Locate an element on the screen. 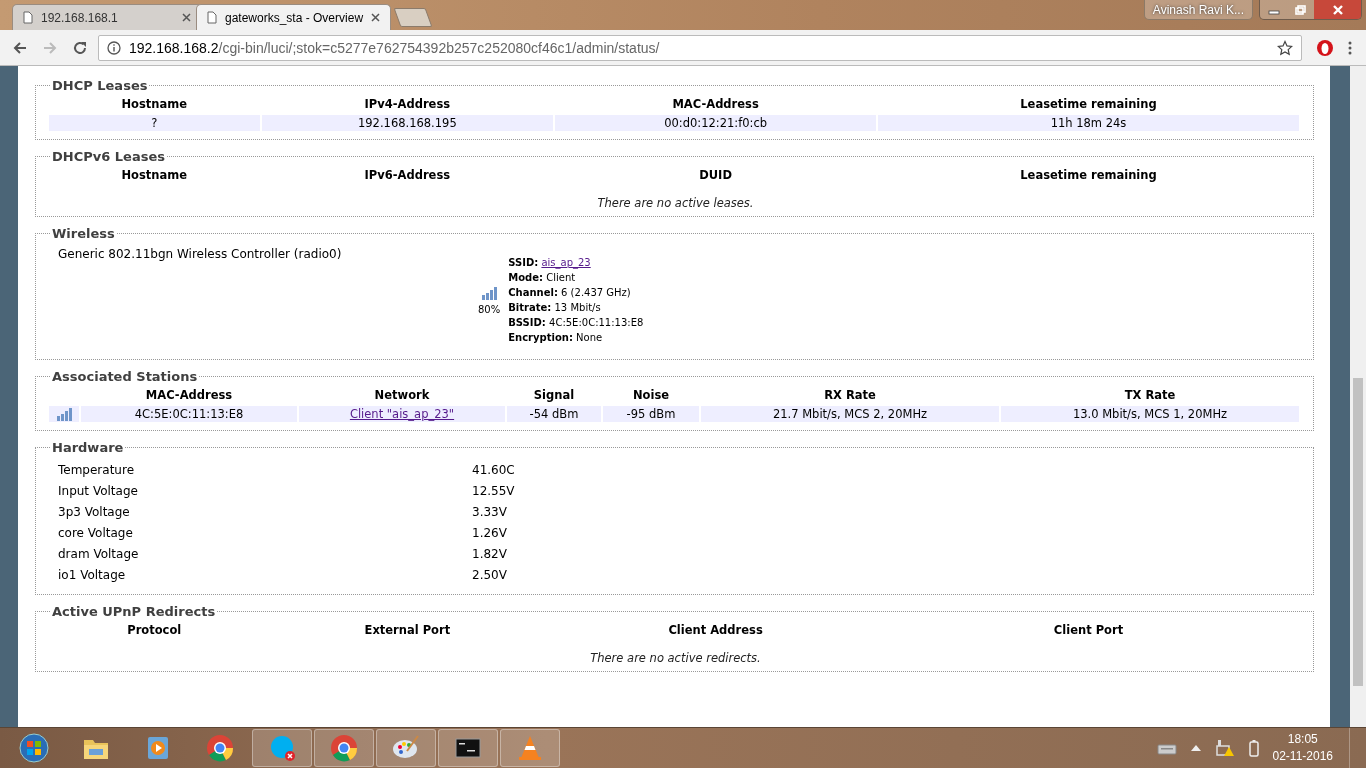 This screenshot has width=1366, height=768. sensor-value: 1.82V is located at coordinates (490, 554).